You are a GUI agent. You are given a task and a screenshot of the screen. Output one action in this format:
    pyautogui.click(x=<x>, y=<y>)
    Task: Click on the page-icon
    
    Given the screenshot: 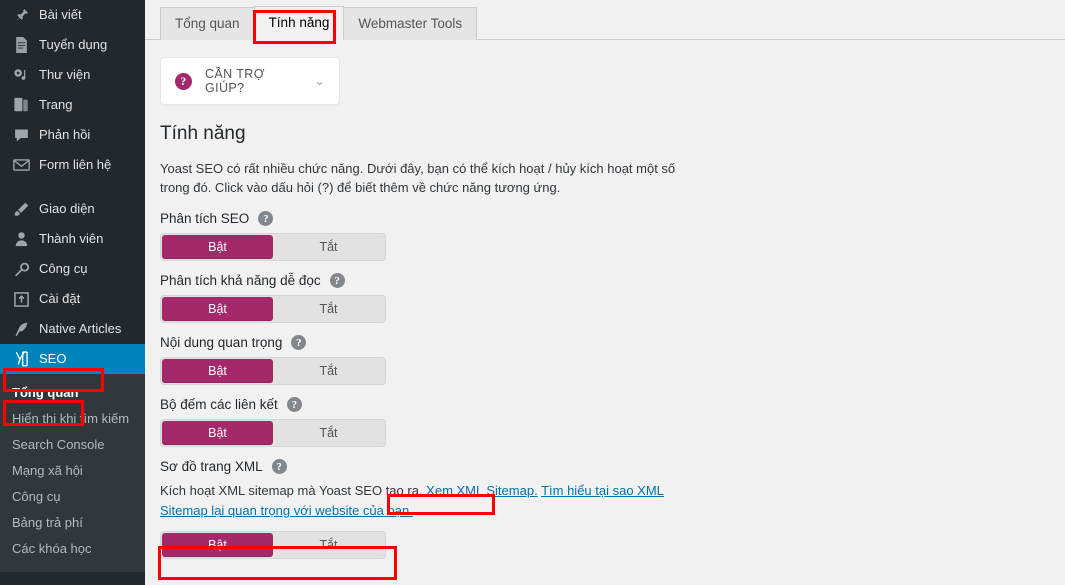 What is the action you would take?
    pyautogui.click(x=21, y=105)
    